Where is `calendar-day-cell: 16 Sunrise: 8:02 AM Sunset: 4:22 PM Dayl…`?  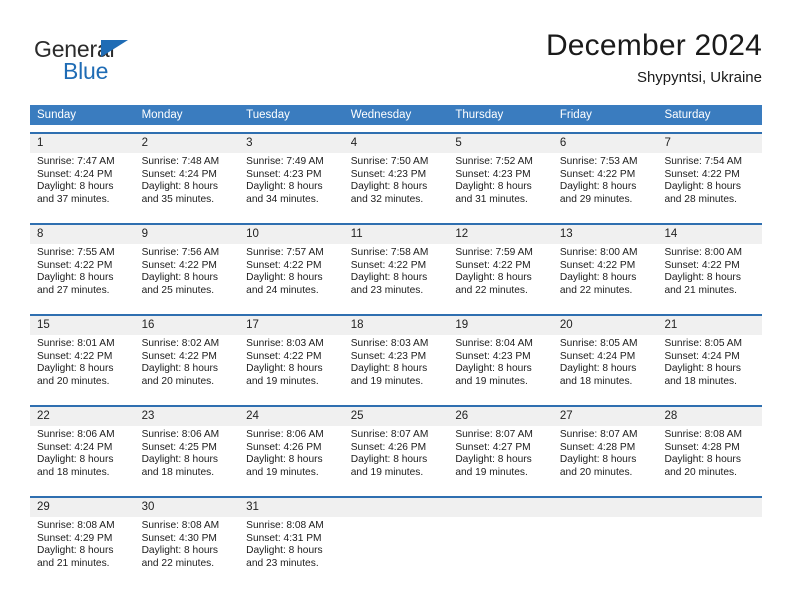
calendar-day-cell: 16 Sunrise: 8:02 AM Sunset: 4:22 PM Dayl… is located at coordinates (187, 357).